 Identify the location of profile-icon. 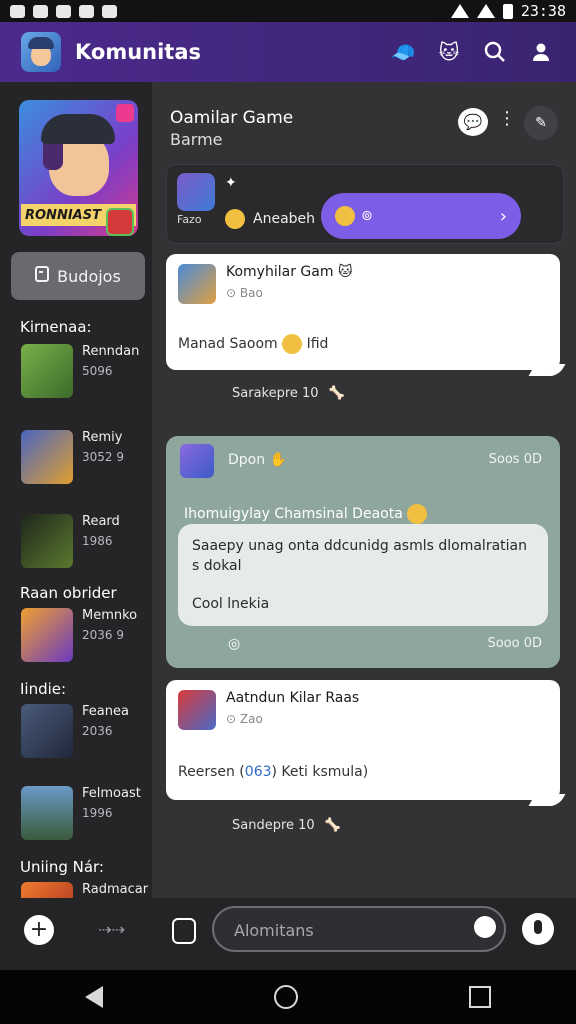
(541, 52).